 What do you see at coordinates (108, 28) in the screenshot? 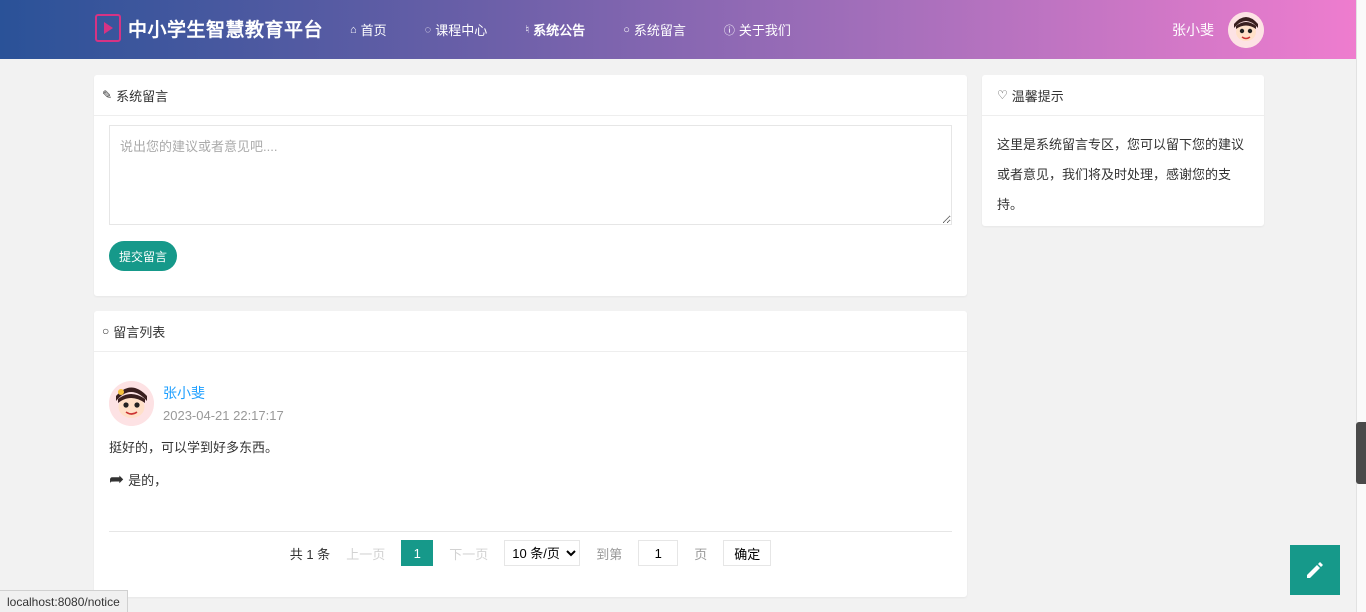
I see `play-logo-icon` at bounding box center [108, 28].